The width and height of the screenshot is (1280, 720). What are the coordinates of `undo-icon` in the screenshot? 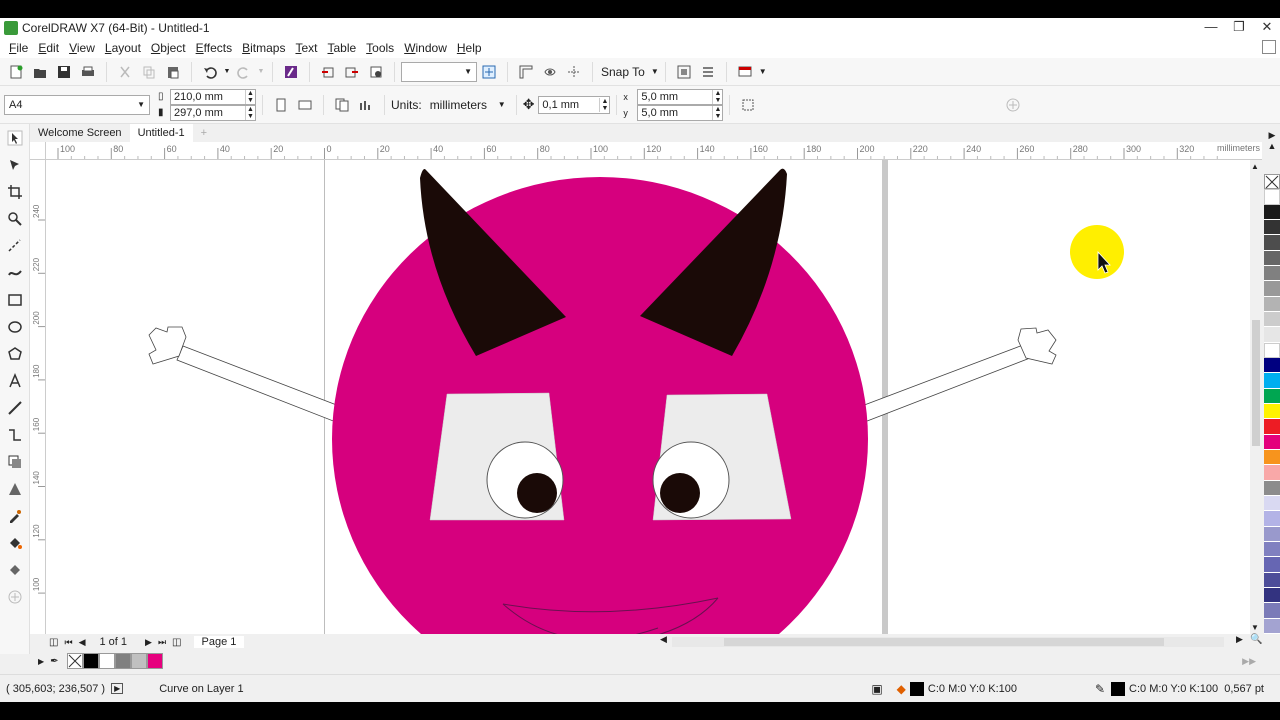 It's located at (210, 72).